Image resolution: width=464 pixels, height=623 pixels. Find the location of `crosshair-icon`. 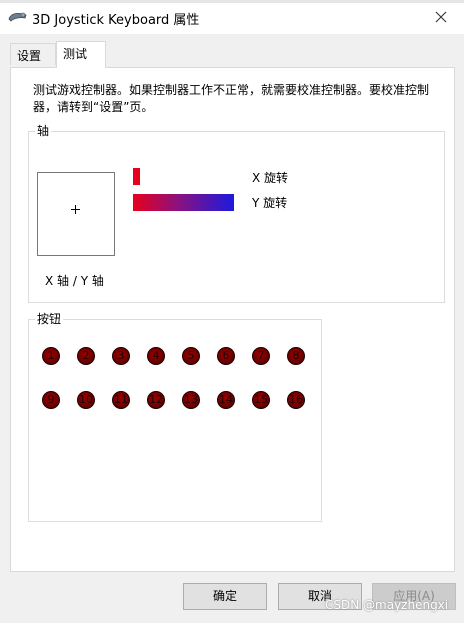

crosshair-icon is located at coordinates (76, 210).